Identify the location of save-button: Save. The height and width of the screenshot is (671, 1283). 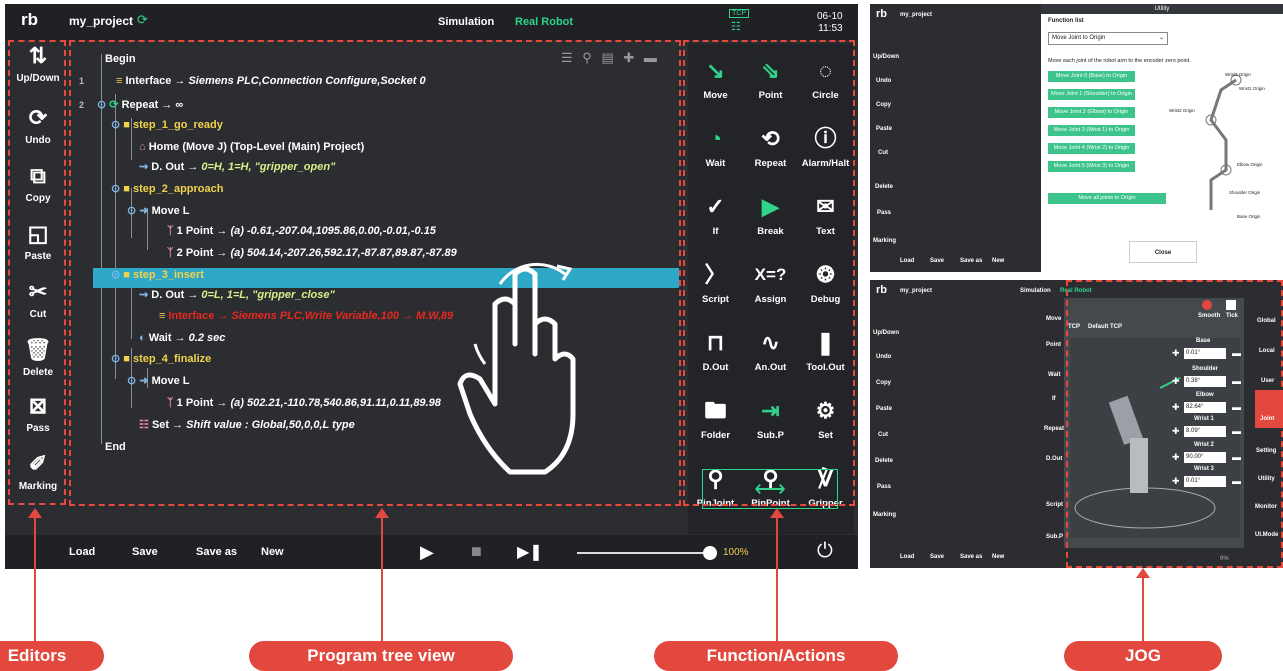
(145, 552).